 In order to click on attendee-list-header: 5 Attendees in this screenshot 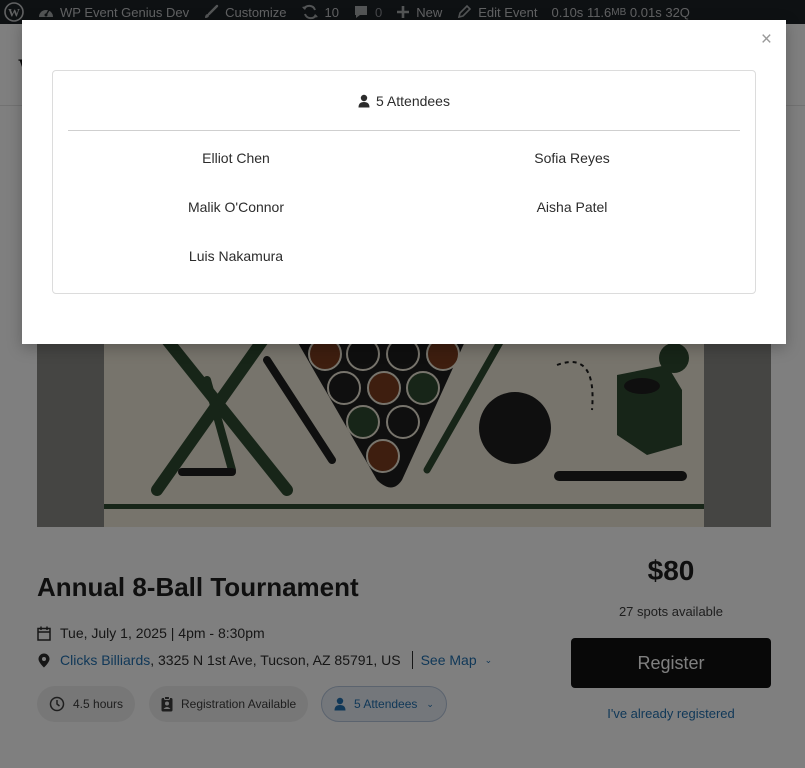, I will do `click(404, 101)`.